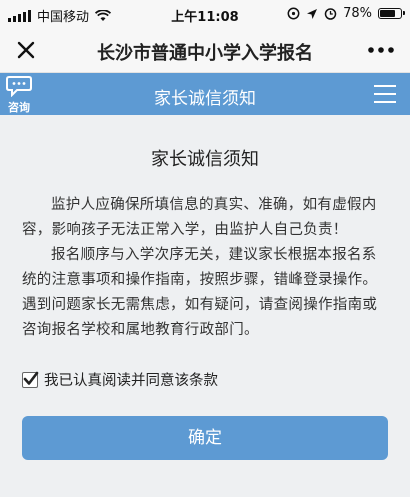  Describe the element at coordinates (381, 50) in the screenshot. I see `more-icon` at that location.